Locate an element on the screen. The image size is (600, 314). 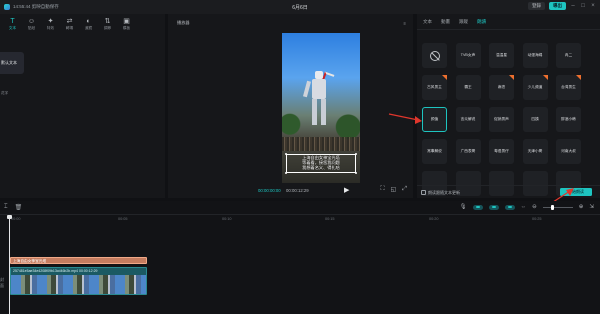
tool-label: 調節 is located at coordinates (107, 27).